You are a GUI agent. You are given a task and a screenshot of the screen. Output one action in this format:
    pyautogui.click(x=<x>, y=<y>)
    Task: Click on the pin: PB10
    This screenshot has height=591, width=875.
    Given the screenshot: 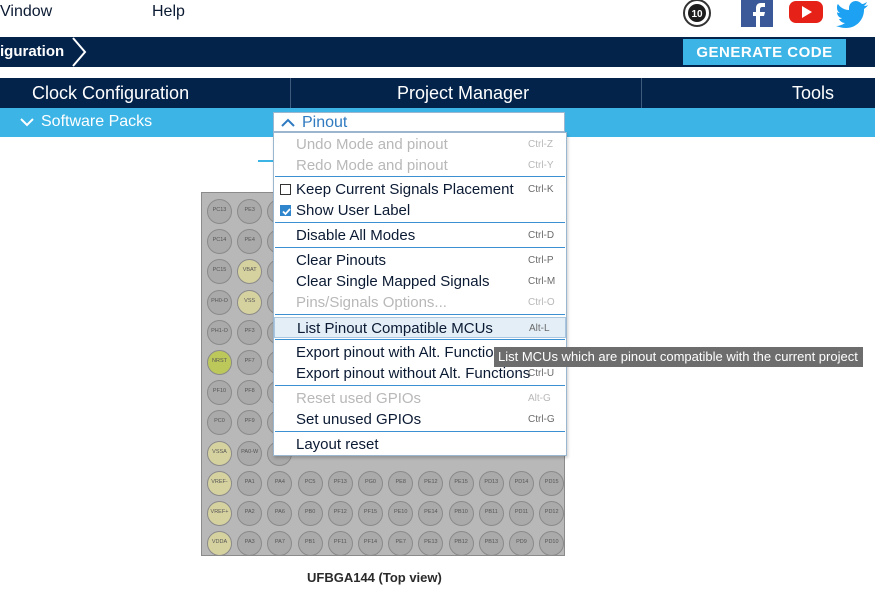 What is the action you would take?
    pyautogui.click(x=461, y=513)
    